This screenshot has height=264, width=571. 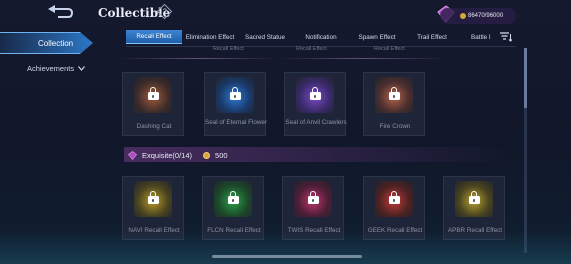 What do you see at coordinates (210, 37) in the screenshot?
I see `tab-elimination-effect: Elimination Effect` at bounding box center [210, 37].